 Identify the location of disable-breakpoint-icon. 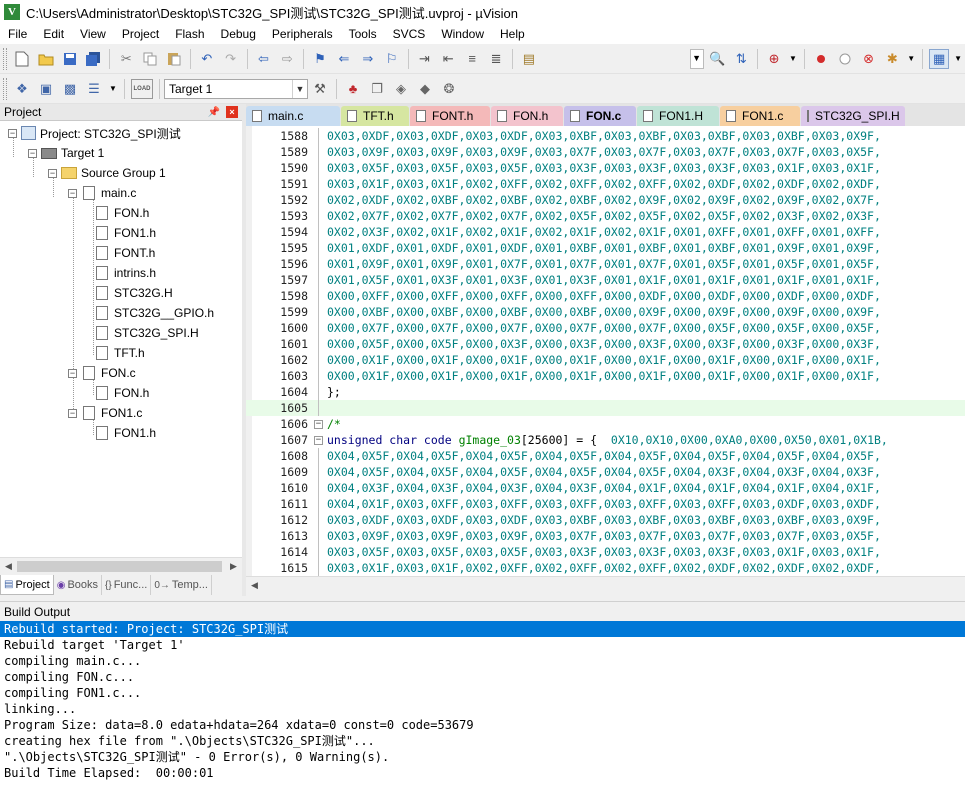
(845, 59).